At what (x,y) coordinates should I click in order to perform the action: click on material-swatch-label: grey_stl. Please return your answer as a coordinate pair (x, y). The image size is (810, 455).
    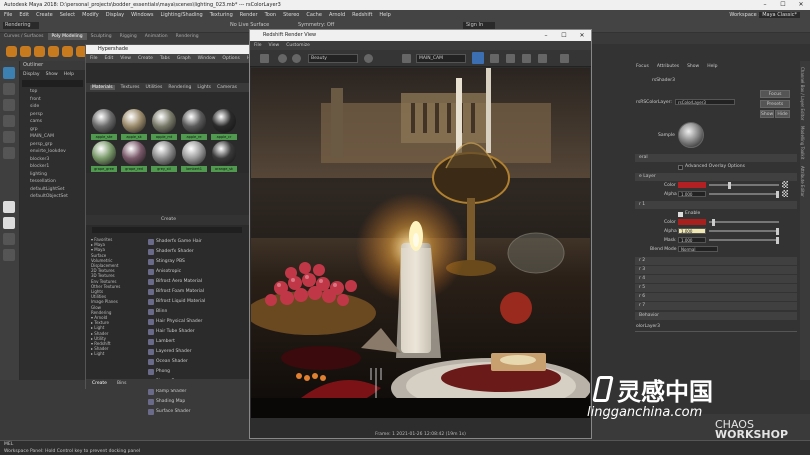
    Looking at the image, I should click on (164, 169).